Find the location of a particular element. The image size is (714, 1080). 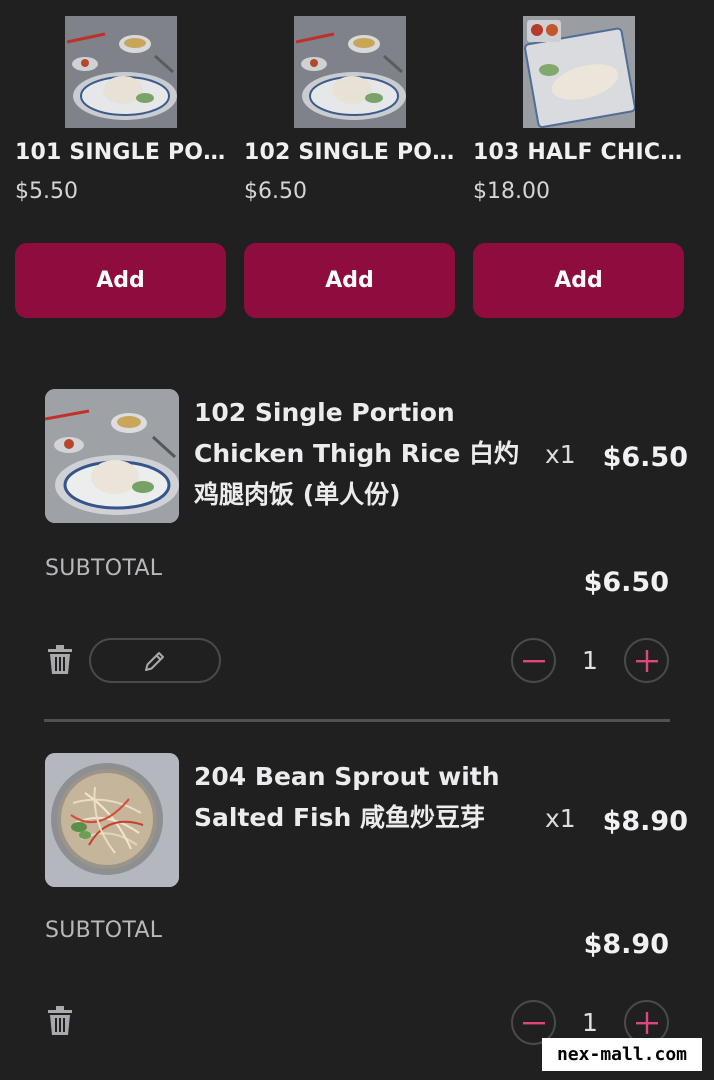

product-price: $18.00 is located at coordinates (511, 191).